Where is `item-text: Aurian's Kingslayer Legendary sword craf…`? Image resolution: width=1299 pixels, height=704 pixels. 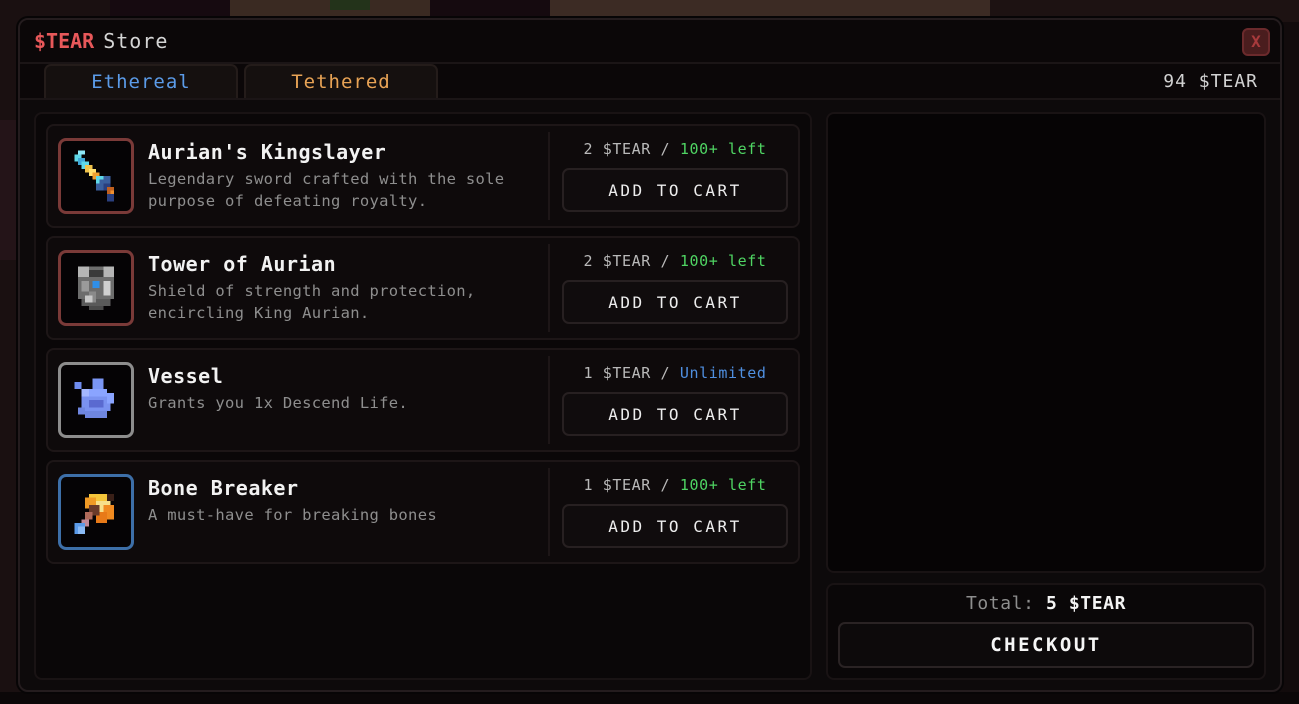 item-text: Aurian's Kingslayer Legendary sword craf… is located at coordinates (345, 176).